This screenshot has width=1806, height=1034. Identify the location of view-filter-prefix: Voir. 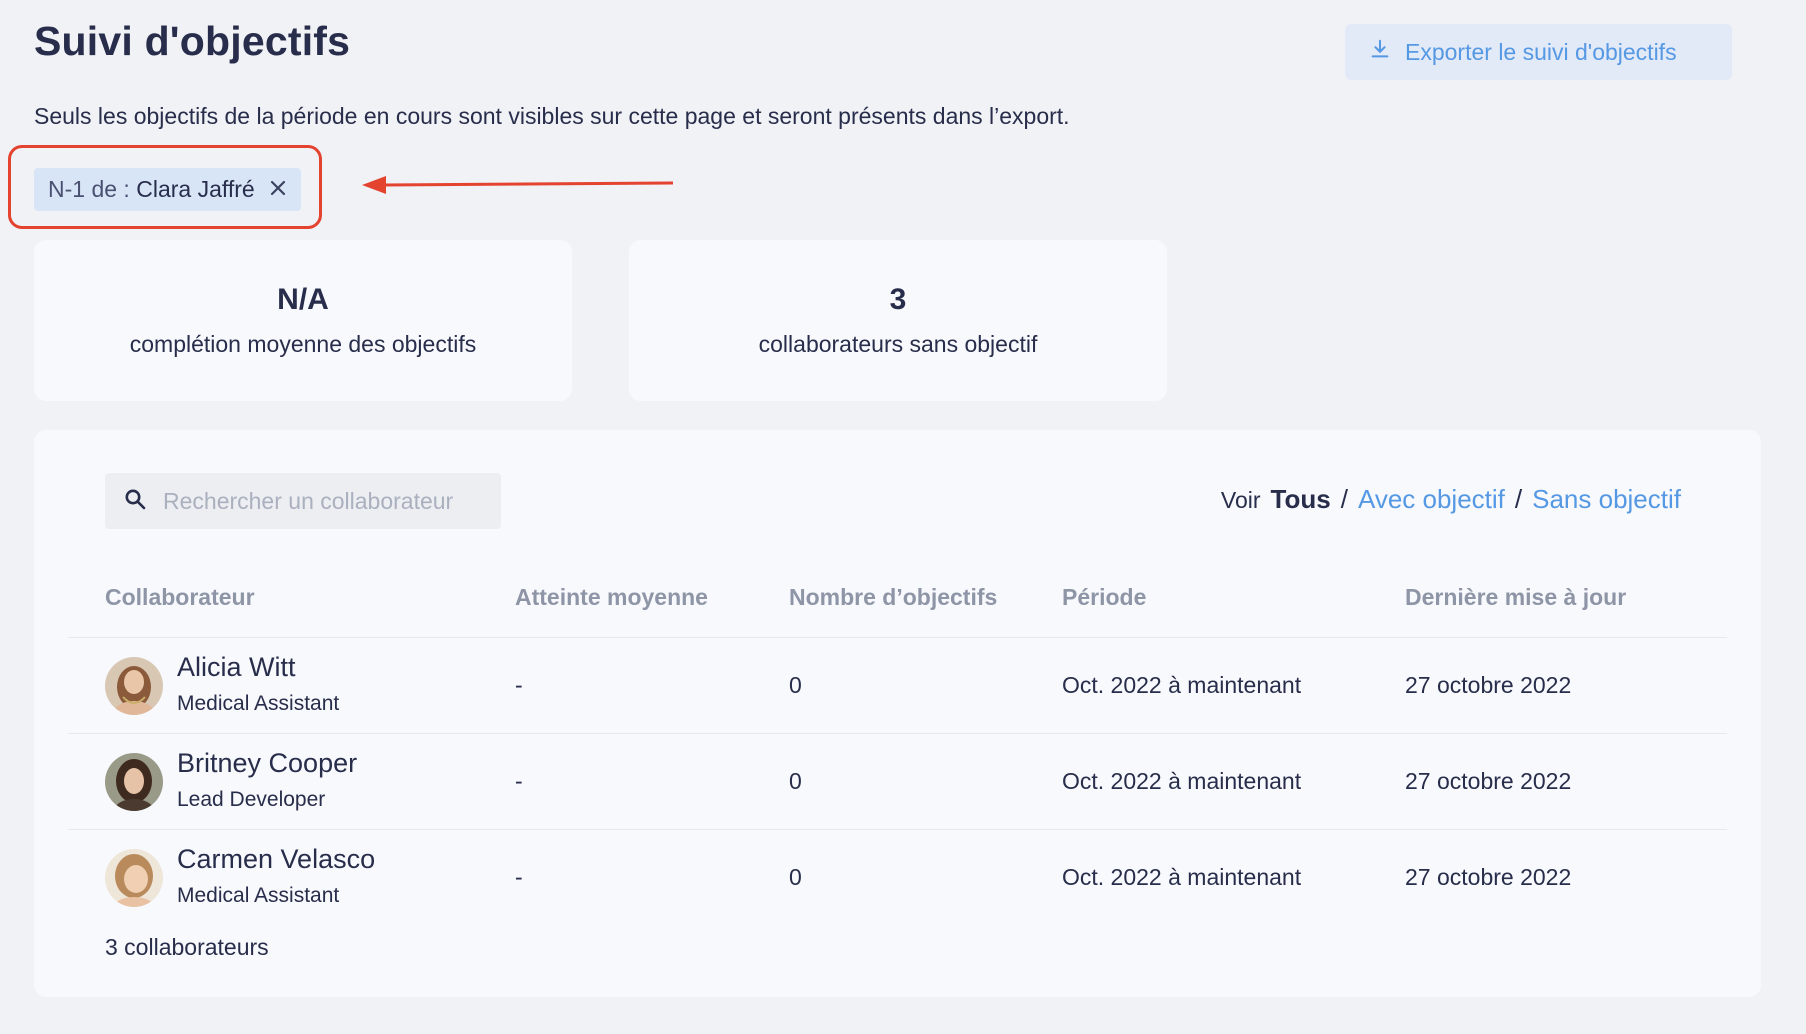
(1240, 500).